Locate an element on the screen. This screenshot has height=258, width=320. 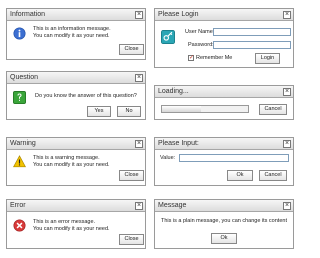
yes-button: Yes is located at coordinates (99, 111).